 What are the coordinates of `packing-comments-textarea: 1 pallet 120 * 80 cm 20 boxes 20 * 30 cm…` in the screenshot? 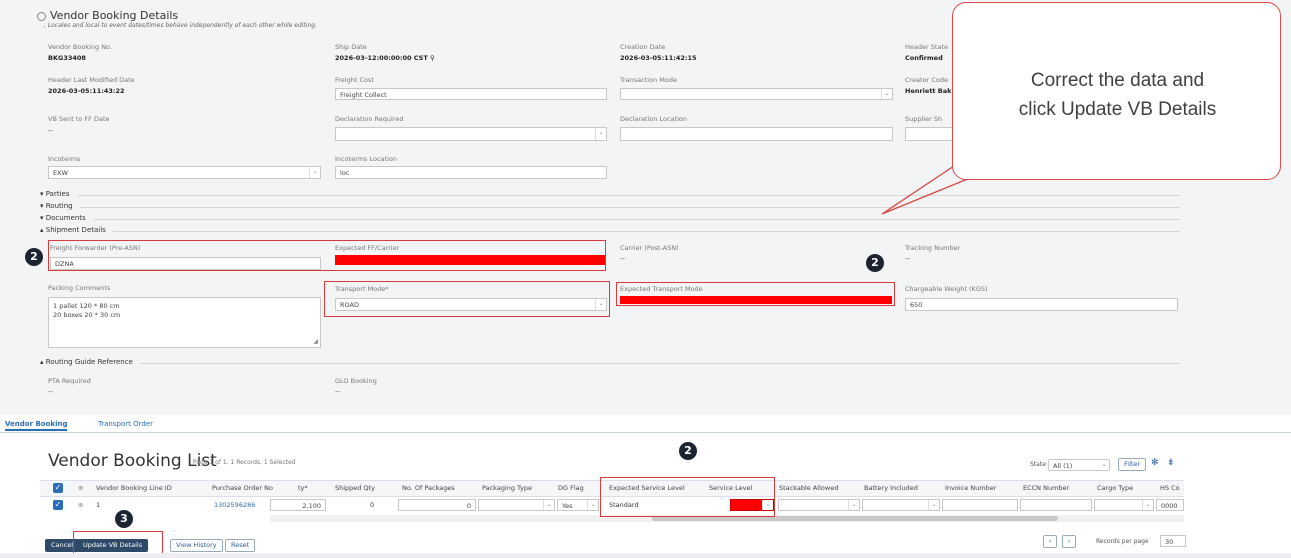 It's located at (184, 322).